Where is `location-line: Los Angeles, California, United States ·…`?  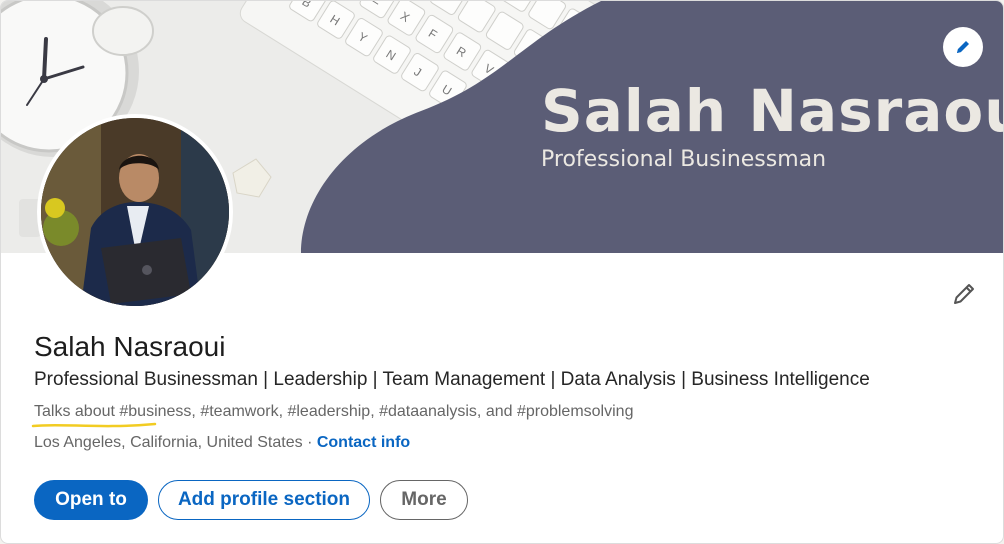
location-line: Los Angeles, California, United States ·… is located at coordinates (222, 443).